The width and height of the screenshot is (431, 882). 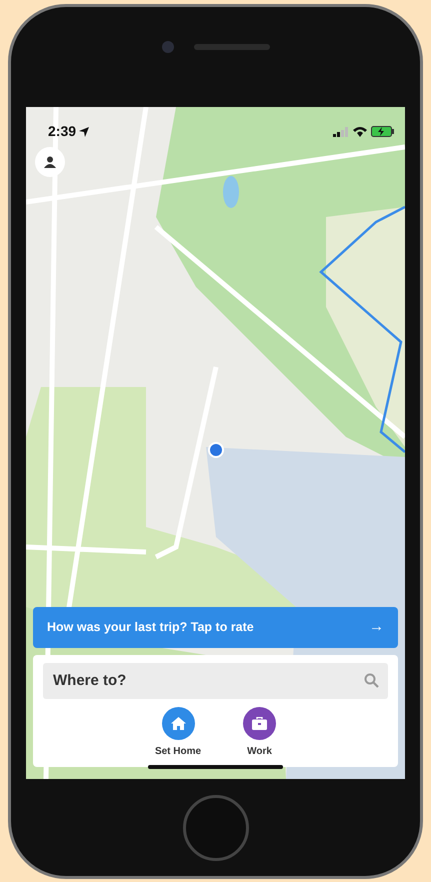 I want to click on wifi-icon, so click(x=360, y=131).